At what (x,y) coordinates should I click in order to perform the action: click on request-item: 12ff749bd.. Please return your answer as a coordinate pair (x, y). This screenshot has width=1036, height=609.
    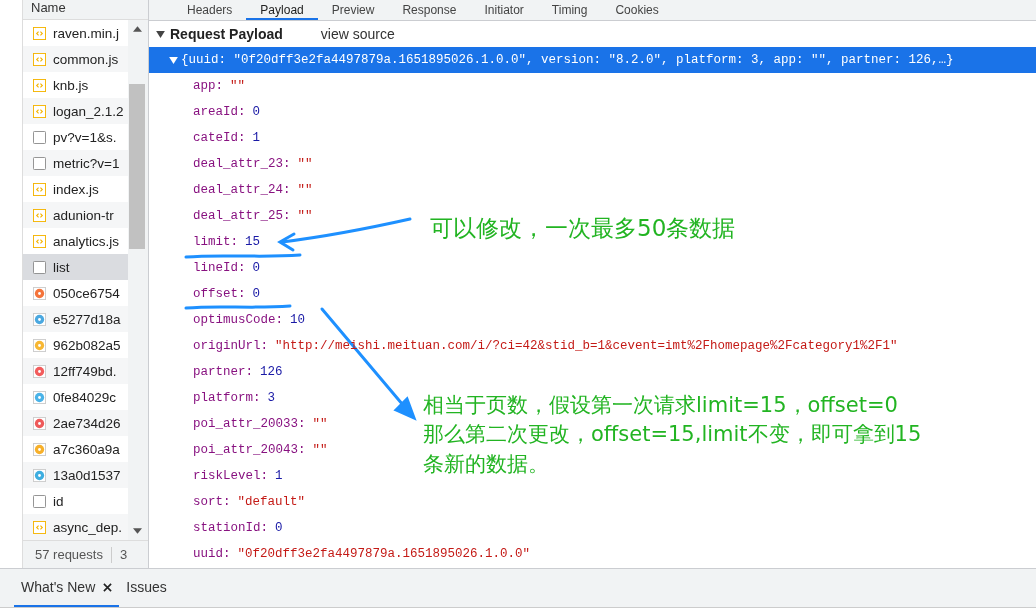
    Looking at the image, I should click on (75, 371).